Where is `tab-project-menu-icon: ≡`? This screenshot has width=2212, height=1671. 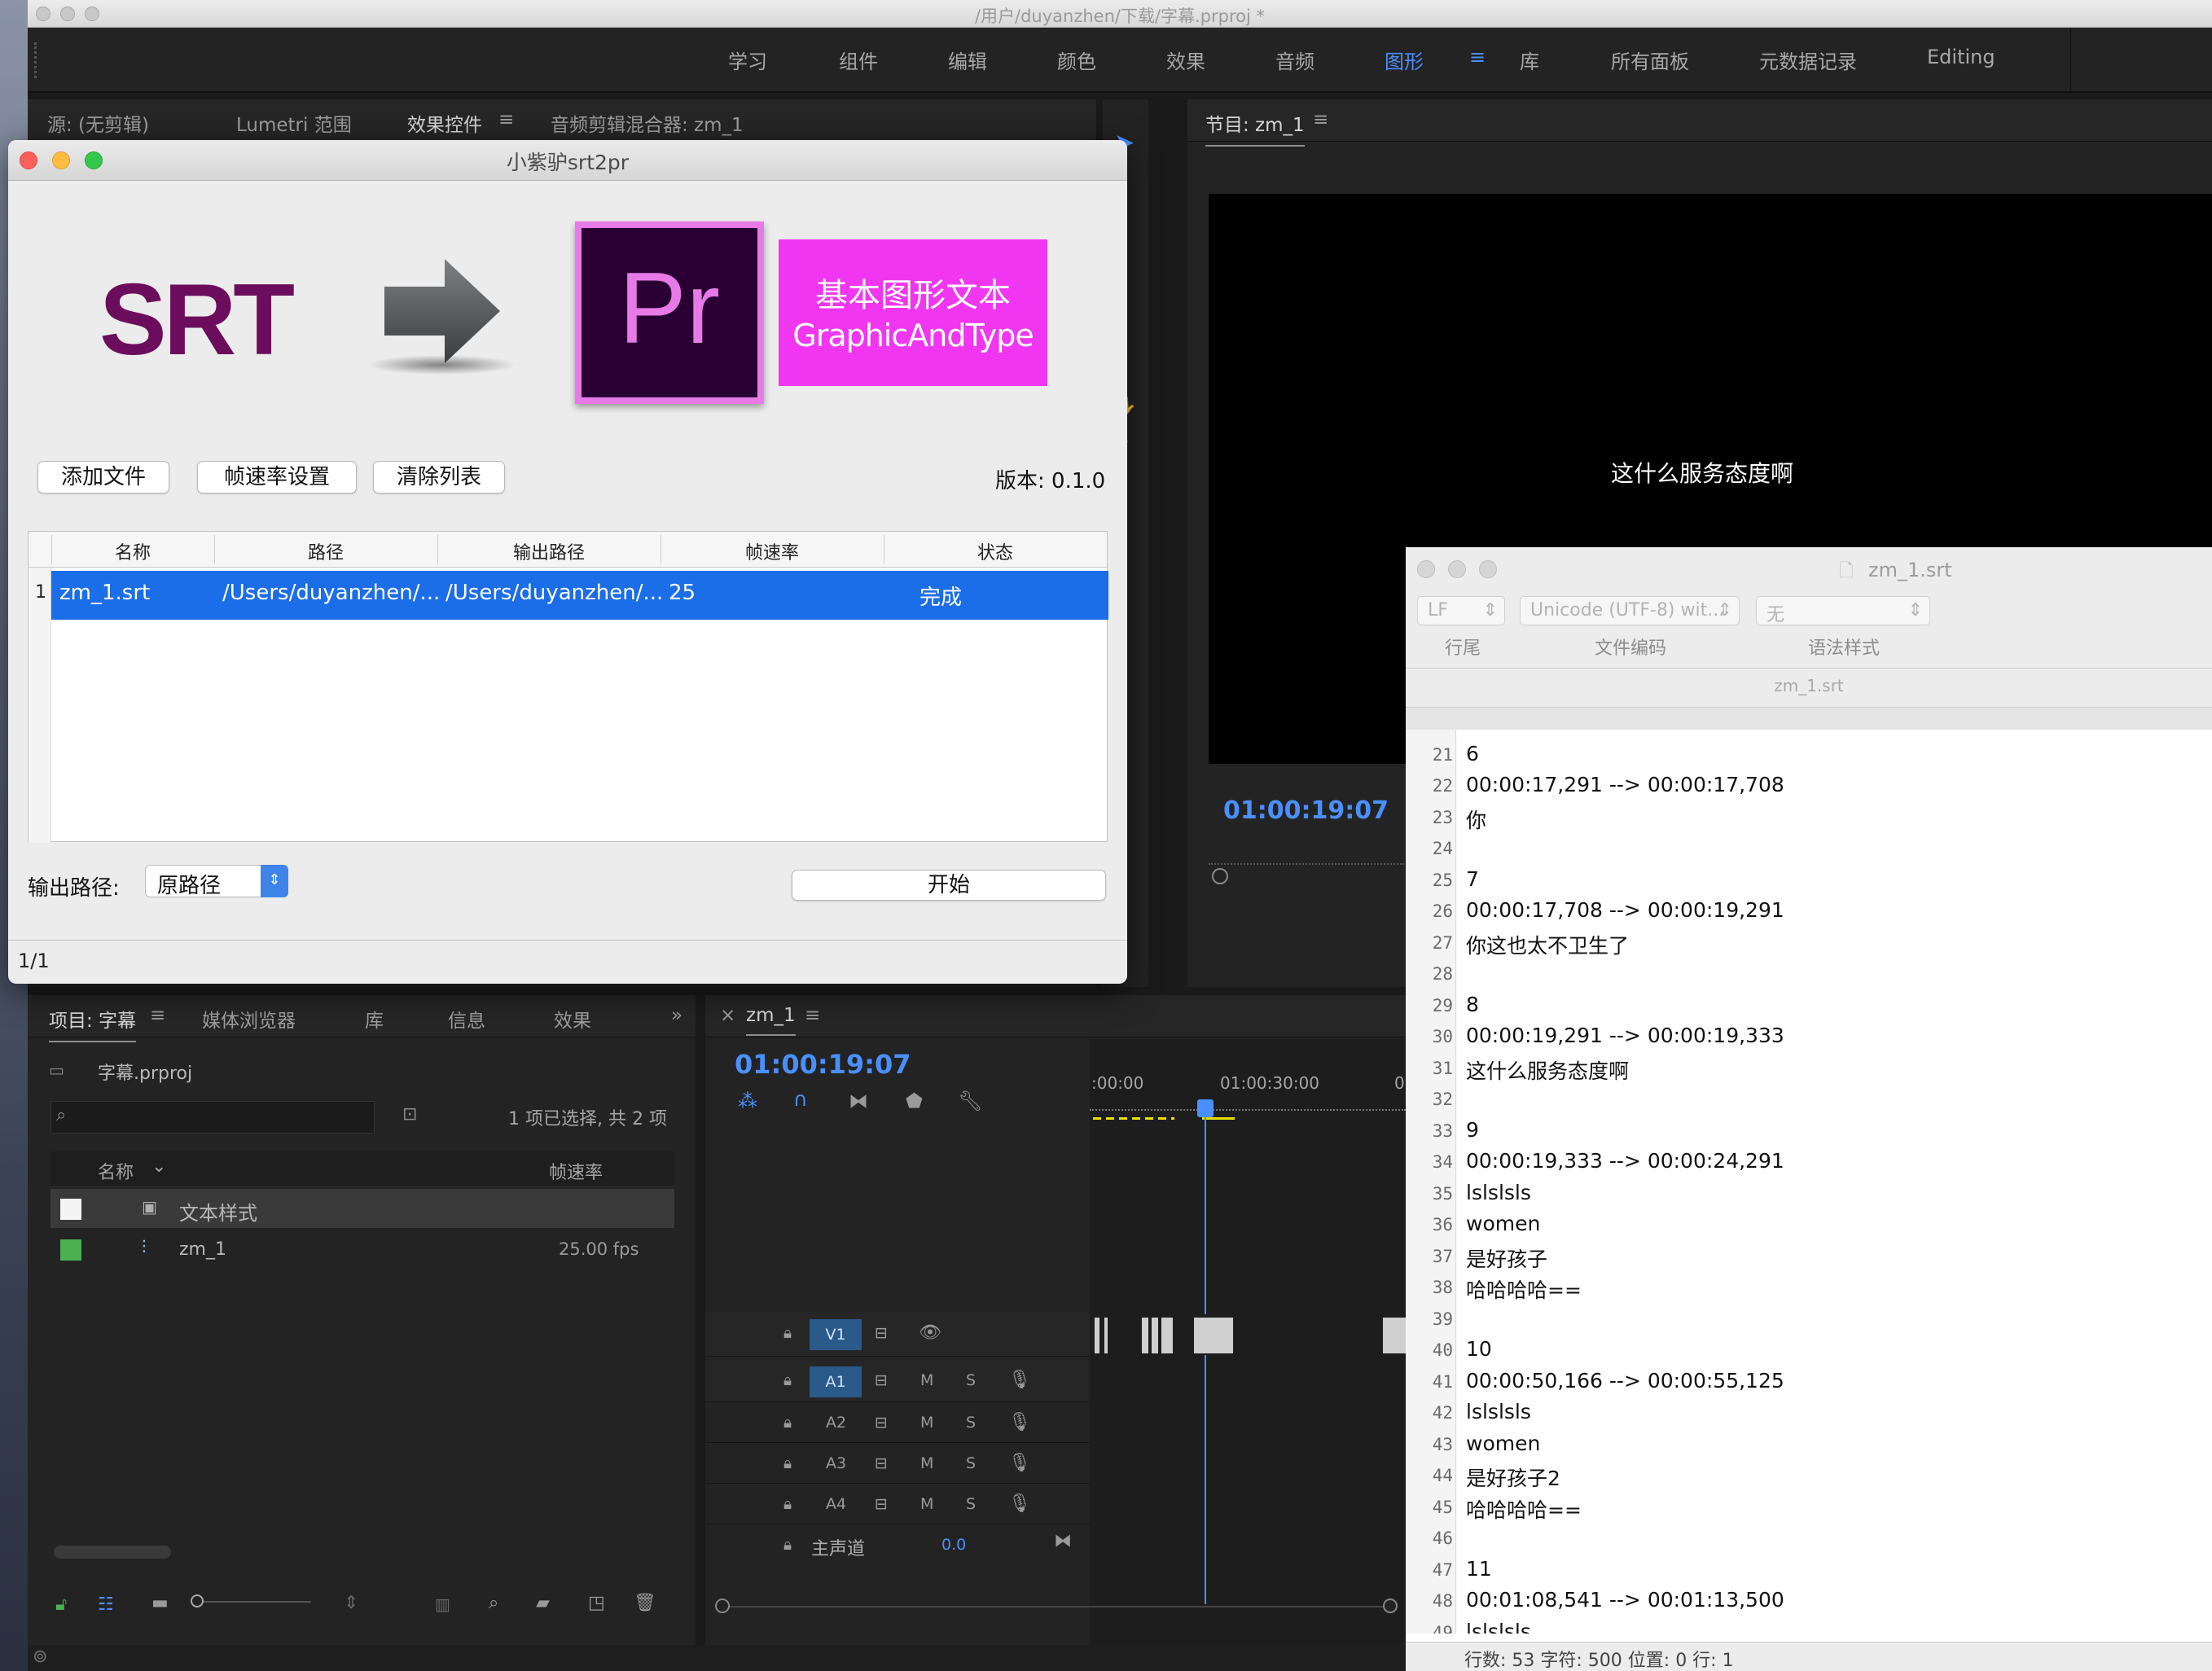
tab-project-menu-icon: ≡ is located at coordinates (157, 1015).